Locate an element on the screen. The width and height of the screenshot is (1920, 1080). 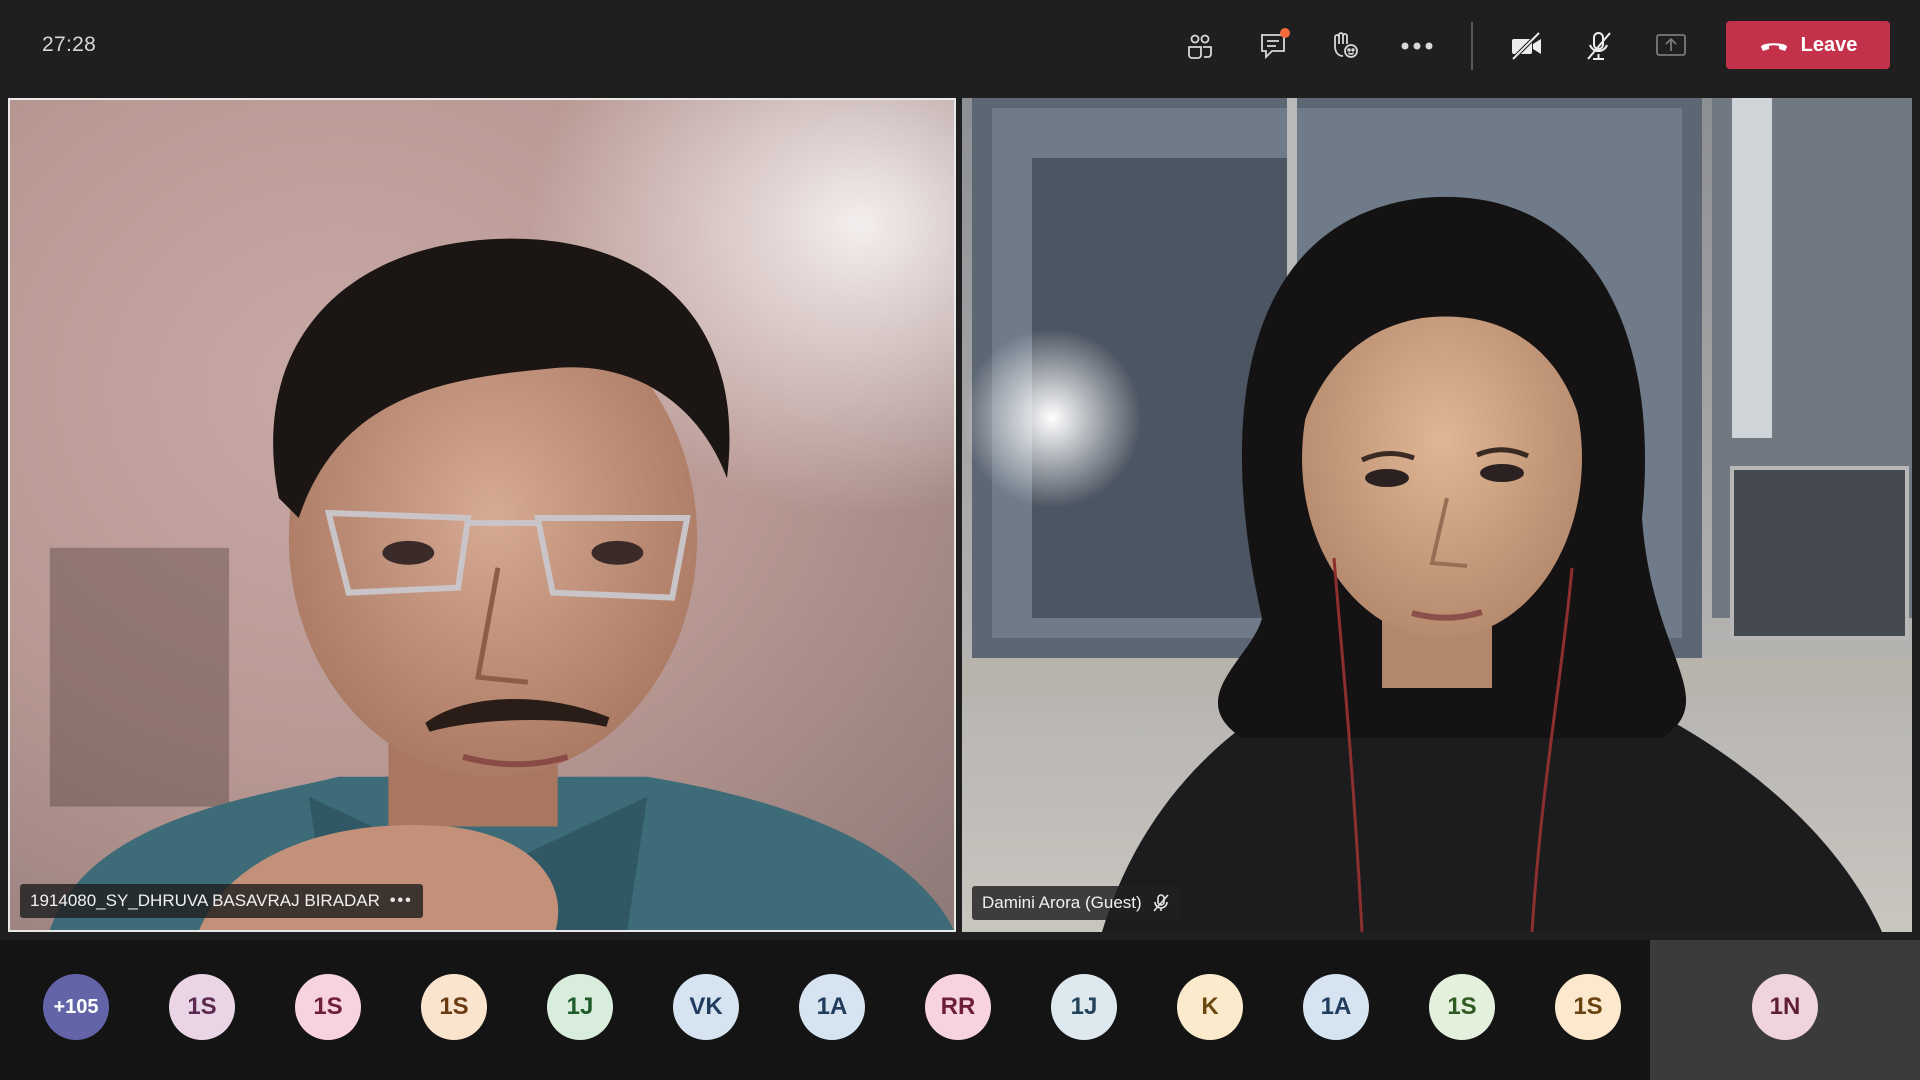
chat-button is located at coordinates (1274, 46).